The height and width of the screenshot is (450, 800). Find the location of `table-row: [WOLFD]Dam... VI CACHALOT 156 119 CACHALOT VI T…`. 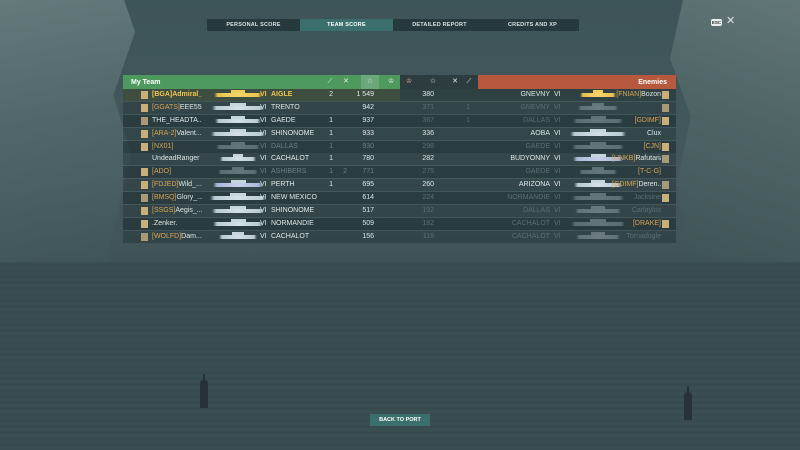

table-row: [WOLFD]Dam... VI CACHALOT 156 119 CACHALOT VI T… is located at coordinates (399, 237).